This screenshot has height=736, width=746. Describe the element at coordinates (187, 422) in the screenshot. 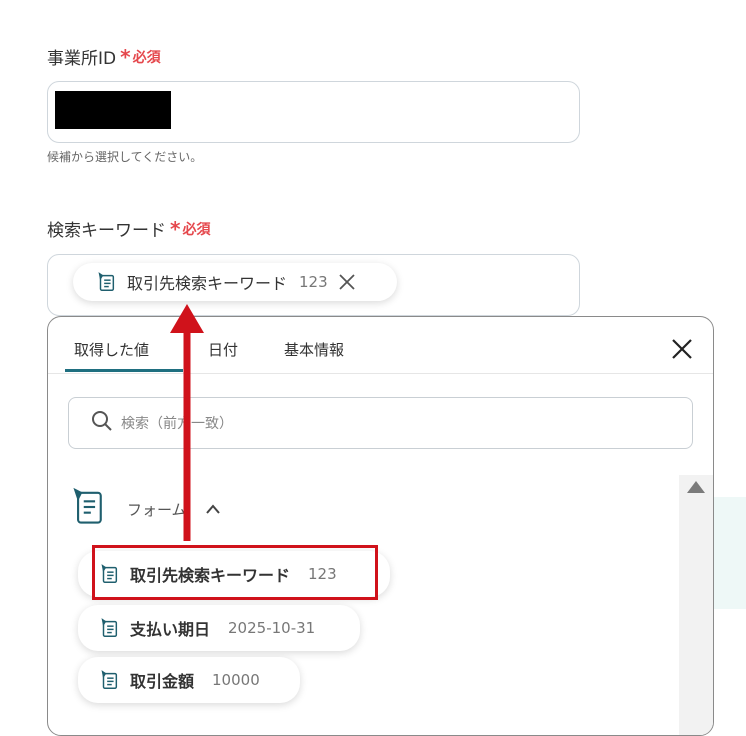

I see `annotation-arrow` at that location.